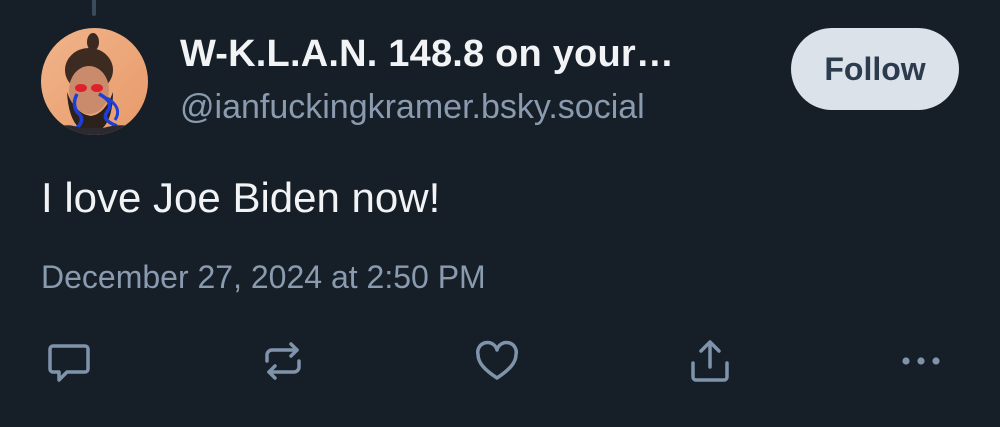  Describe the element at coordinates (412, 107) in the screenshot. I see `author-handle: @ianfuckingkramer.bsky.social` at that location.